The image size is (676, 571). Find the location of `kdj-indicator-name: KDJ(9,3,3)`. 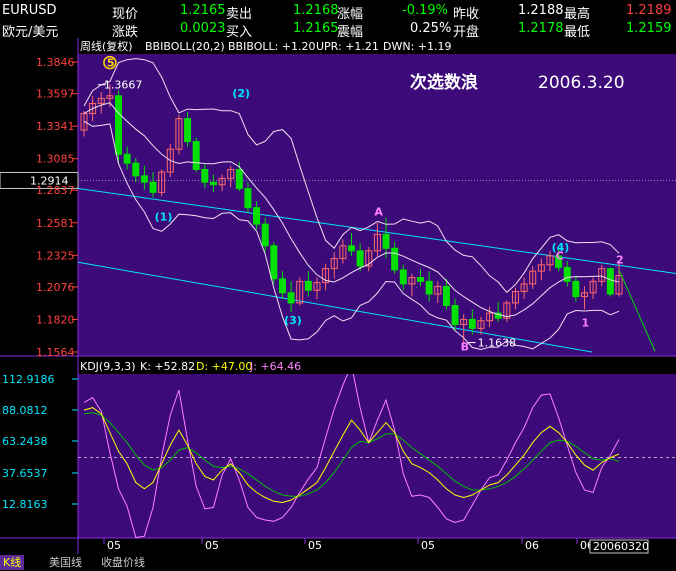

kdj-indicator-name: KDJ(9,3,3) is located at coordinates (108, 366).